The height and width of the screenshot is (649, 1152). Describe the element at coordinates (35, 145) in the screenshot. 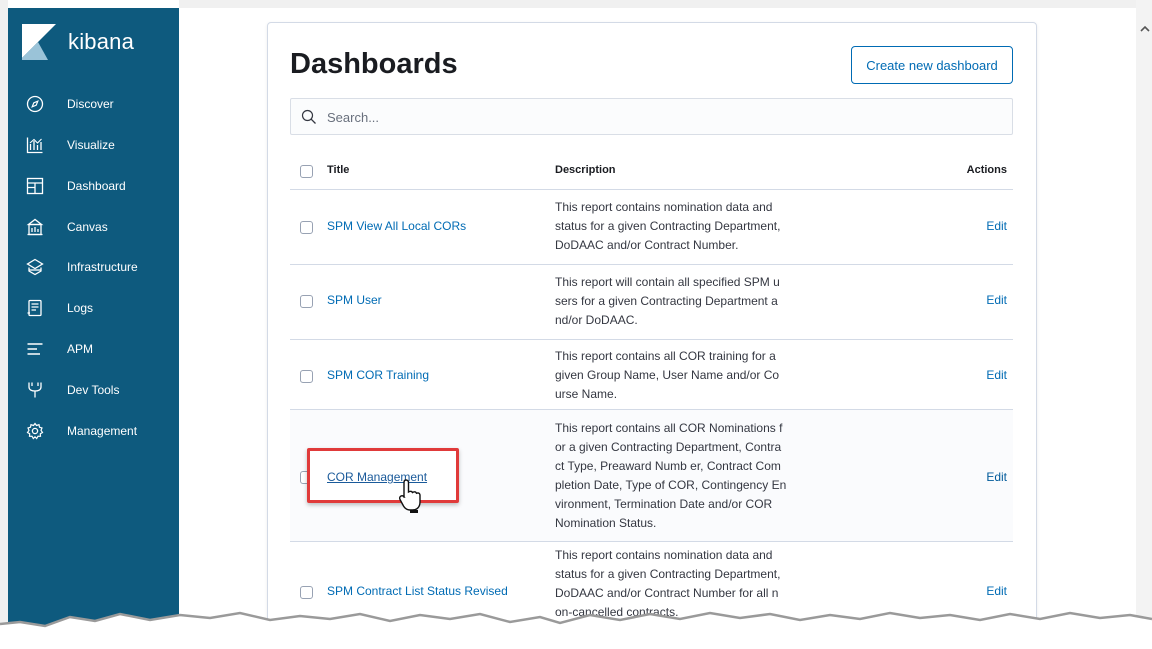

I see `visualize-icon` at that location.